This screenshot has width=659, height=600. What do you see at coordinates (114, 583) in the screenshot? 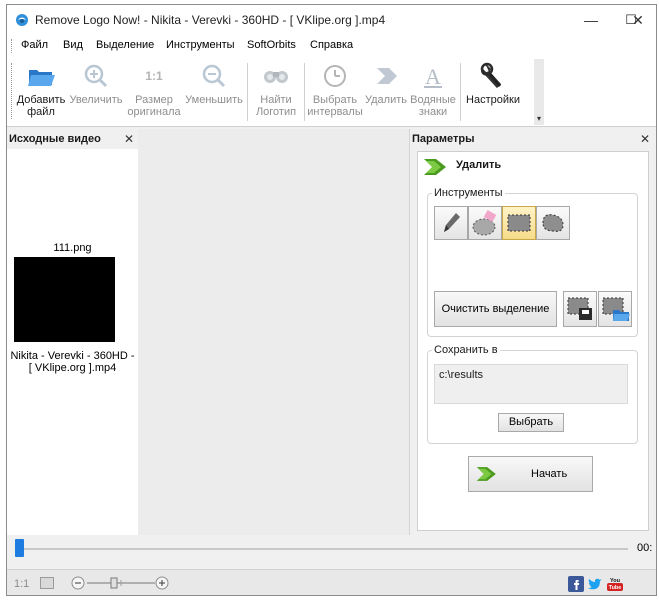
I see `zoom-thumb` at bounding box center [114, 583].